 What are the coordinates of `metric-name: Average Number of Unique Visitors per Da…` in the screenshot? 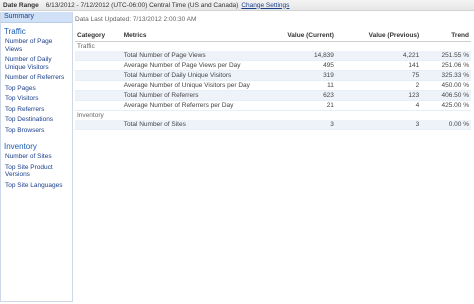 It's located at (192, 85).